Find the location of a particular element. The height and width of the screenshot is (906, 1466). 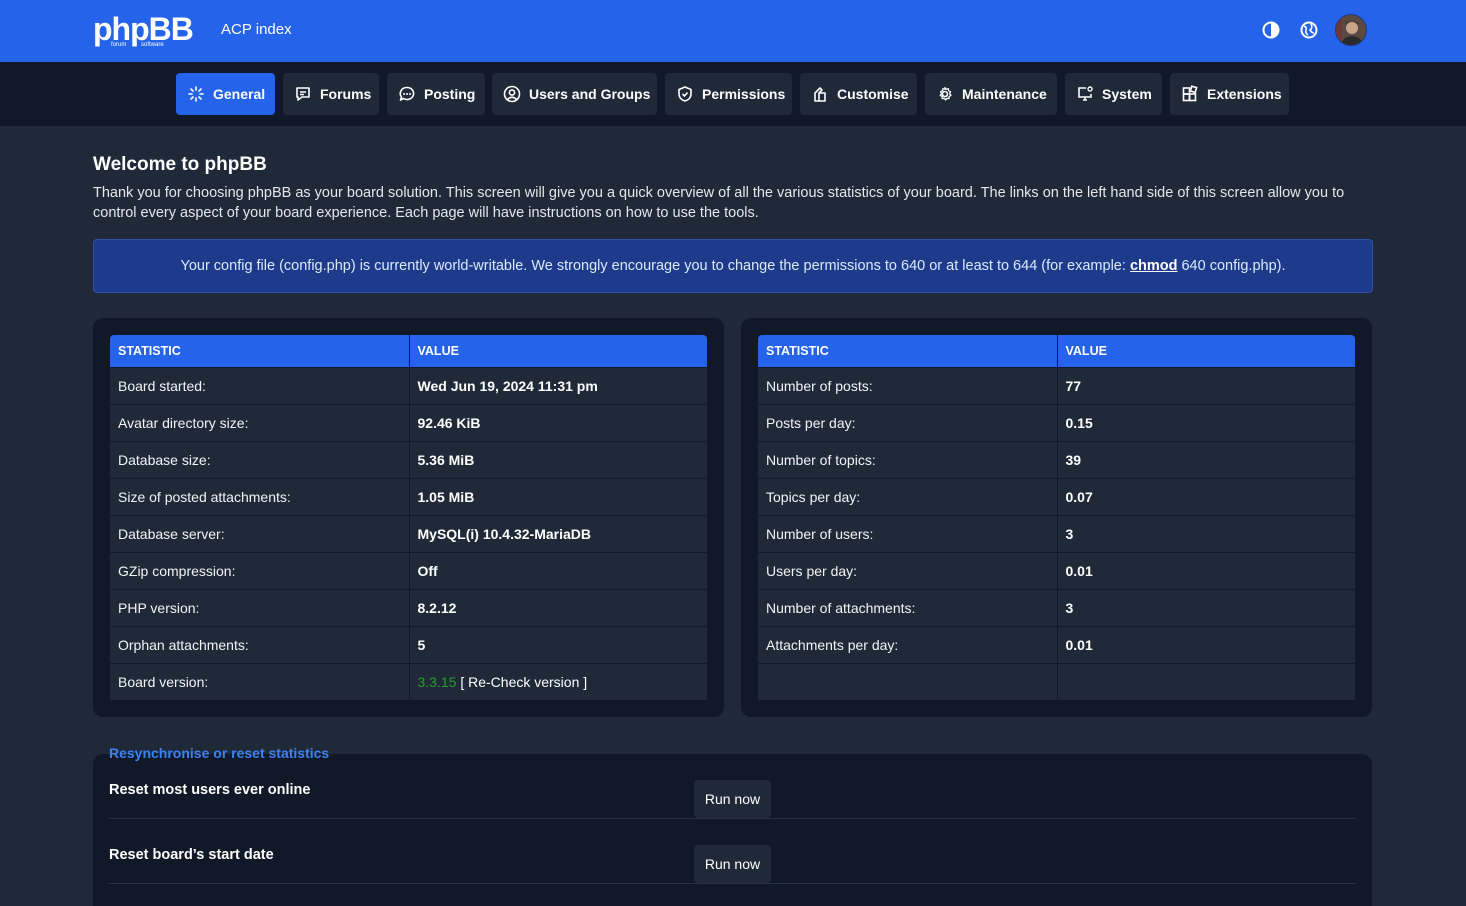

tab-system: System is located at coordinates (1113, 94).